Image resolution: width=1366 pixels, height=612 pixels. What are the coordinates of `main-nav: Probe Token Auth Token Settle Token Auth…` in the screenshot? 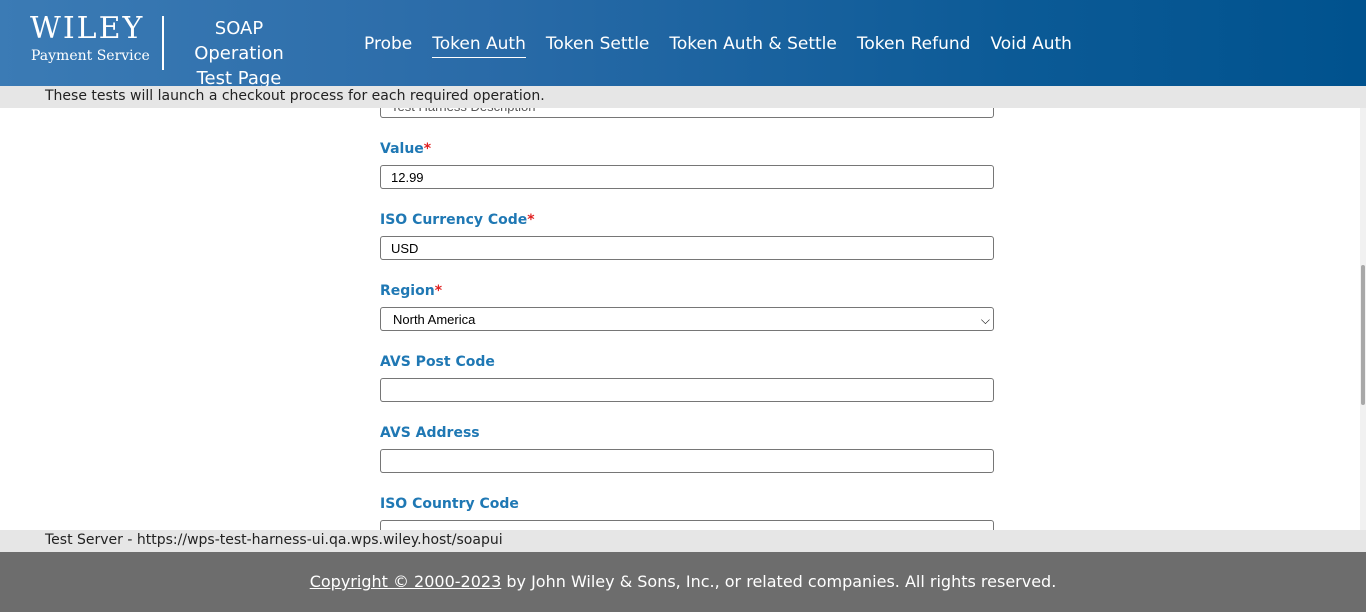 It's located at (718, 45).